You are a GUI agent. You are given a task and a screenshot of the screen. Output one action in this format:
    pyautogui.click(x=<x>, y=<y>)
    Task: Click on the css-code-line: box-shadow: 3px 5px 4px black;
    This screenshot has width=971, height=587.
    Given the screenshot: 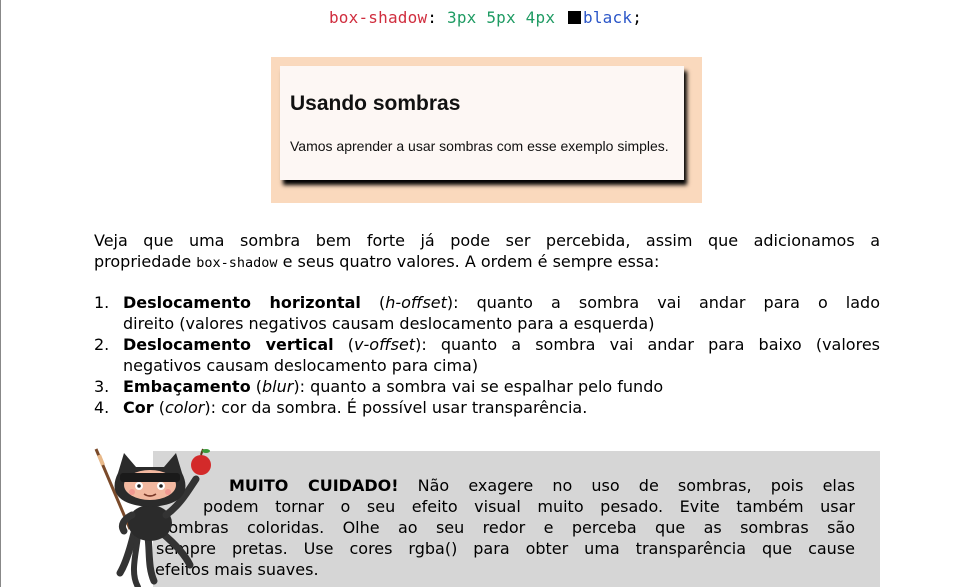 What is the action you would take?
    pyautogui.click(x=485, y=17)
    